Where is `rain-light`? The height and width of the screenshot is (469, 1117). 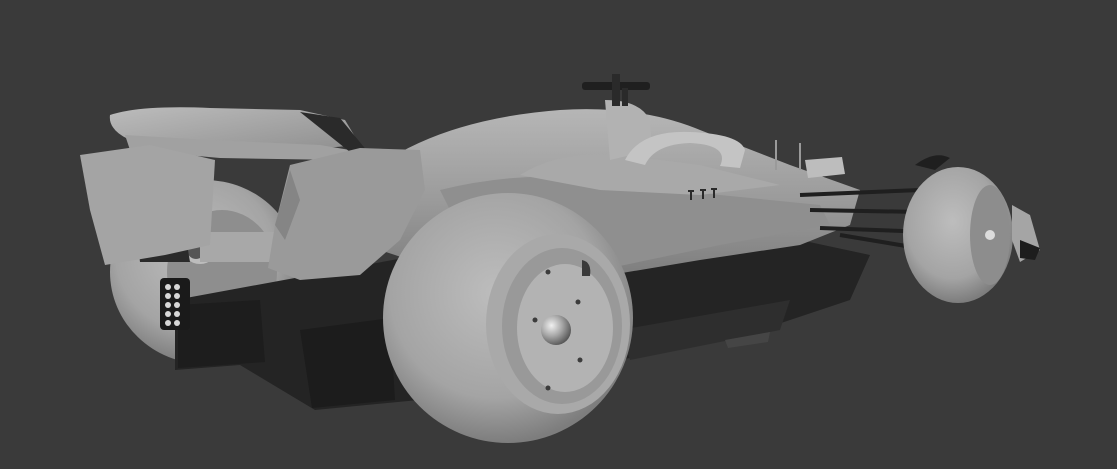
rain-light is located at coordinates (175, 304).